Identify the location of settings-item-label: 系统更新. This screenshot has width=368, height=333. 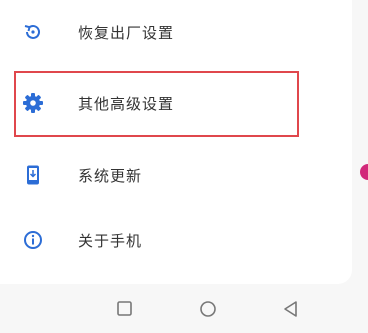
(110, 176).